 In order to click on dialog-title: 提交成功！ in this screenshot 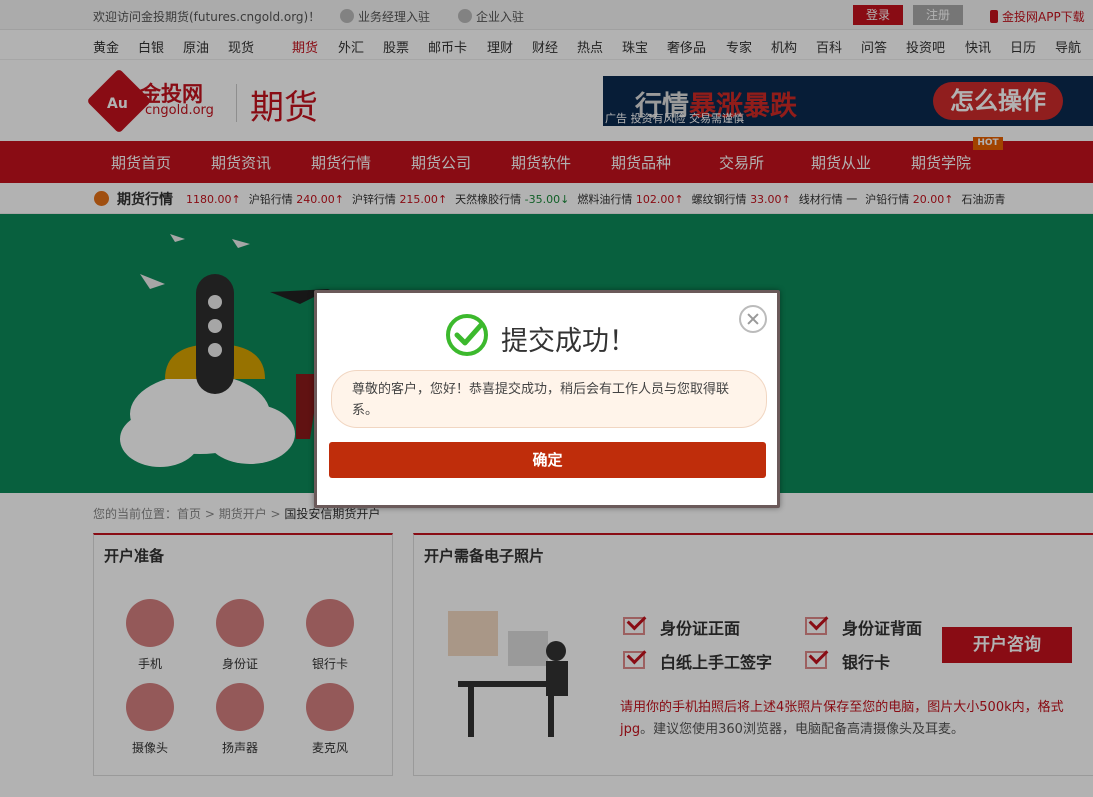, I will do `click(568, 341)`.